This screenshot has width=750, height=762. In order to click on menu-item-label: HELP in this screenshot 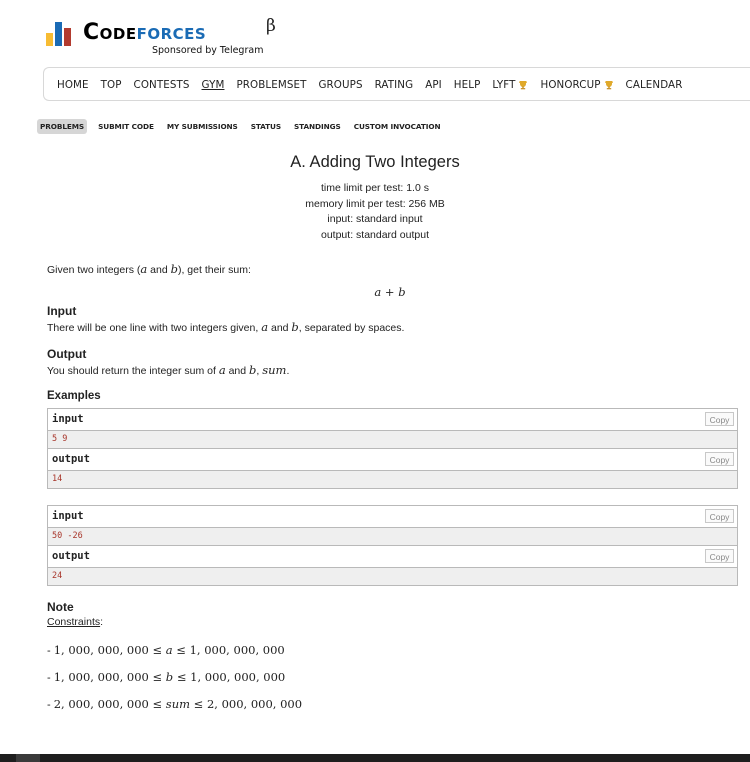, I will do `click(467, 85)`.